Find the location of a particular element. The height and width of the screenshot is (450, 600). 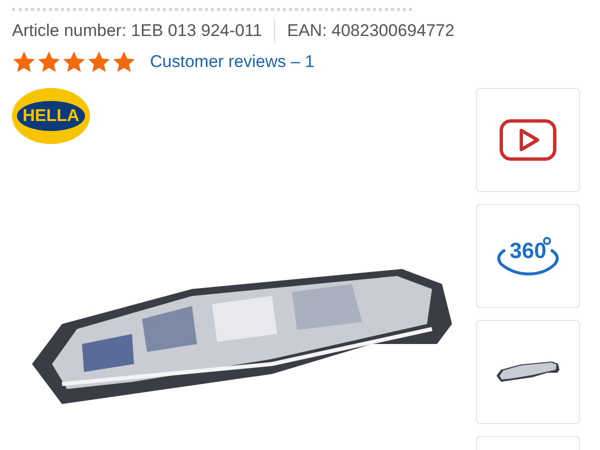

thumbnail-tile: 360 is located at coordinates (528, 256).